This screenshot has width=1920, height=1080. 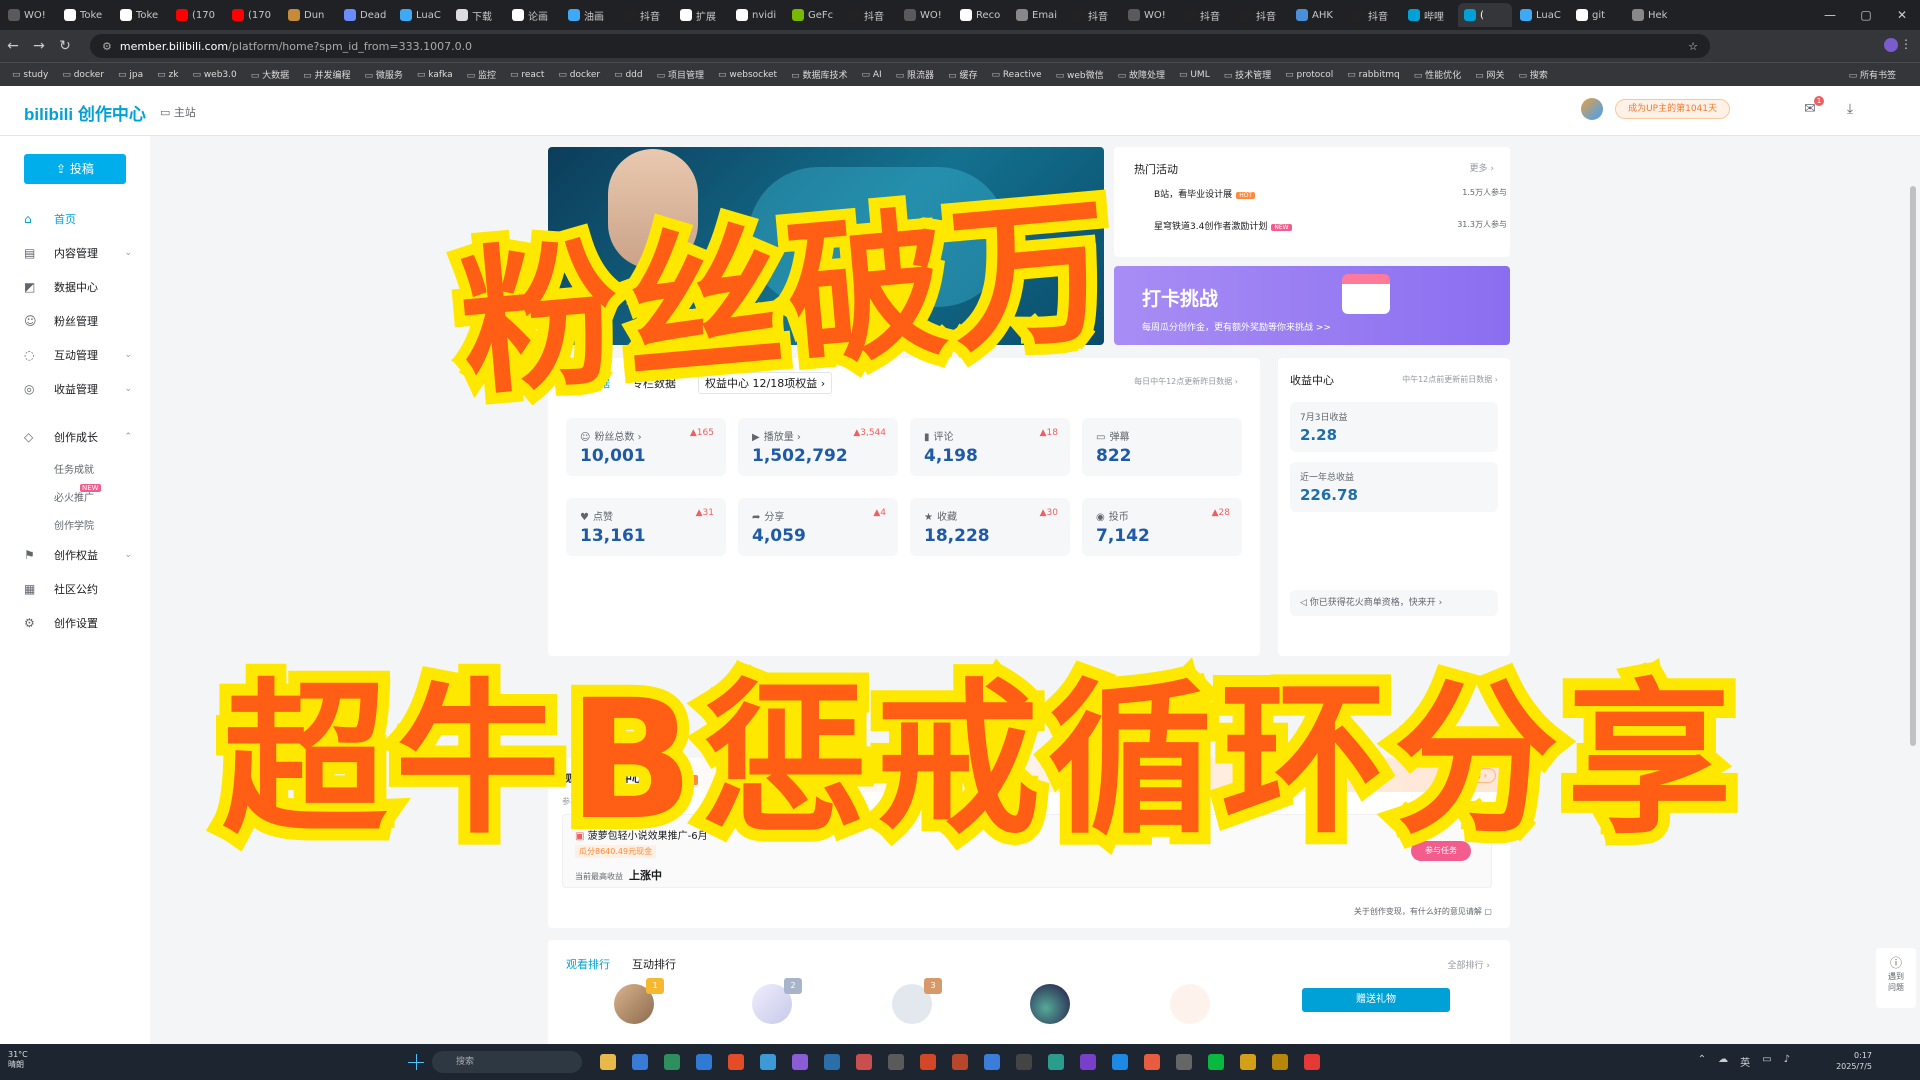 What do you see at coordinates (589, 15) in the screenshot?
I see `browser-tab: 油画` at bounding box center [589, 15].